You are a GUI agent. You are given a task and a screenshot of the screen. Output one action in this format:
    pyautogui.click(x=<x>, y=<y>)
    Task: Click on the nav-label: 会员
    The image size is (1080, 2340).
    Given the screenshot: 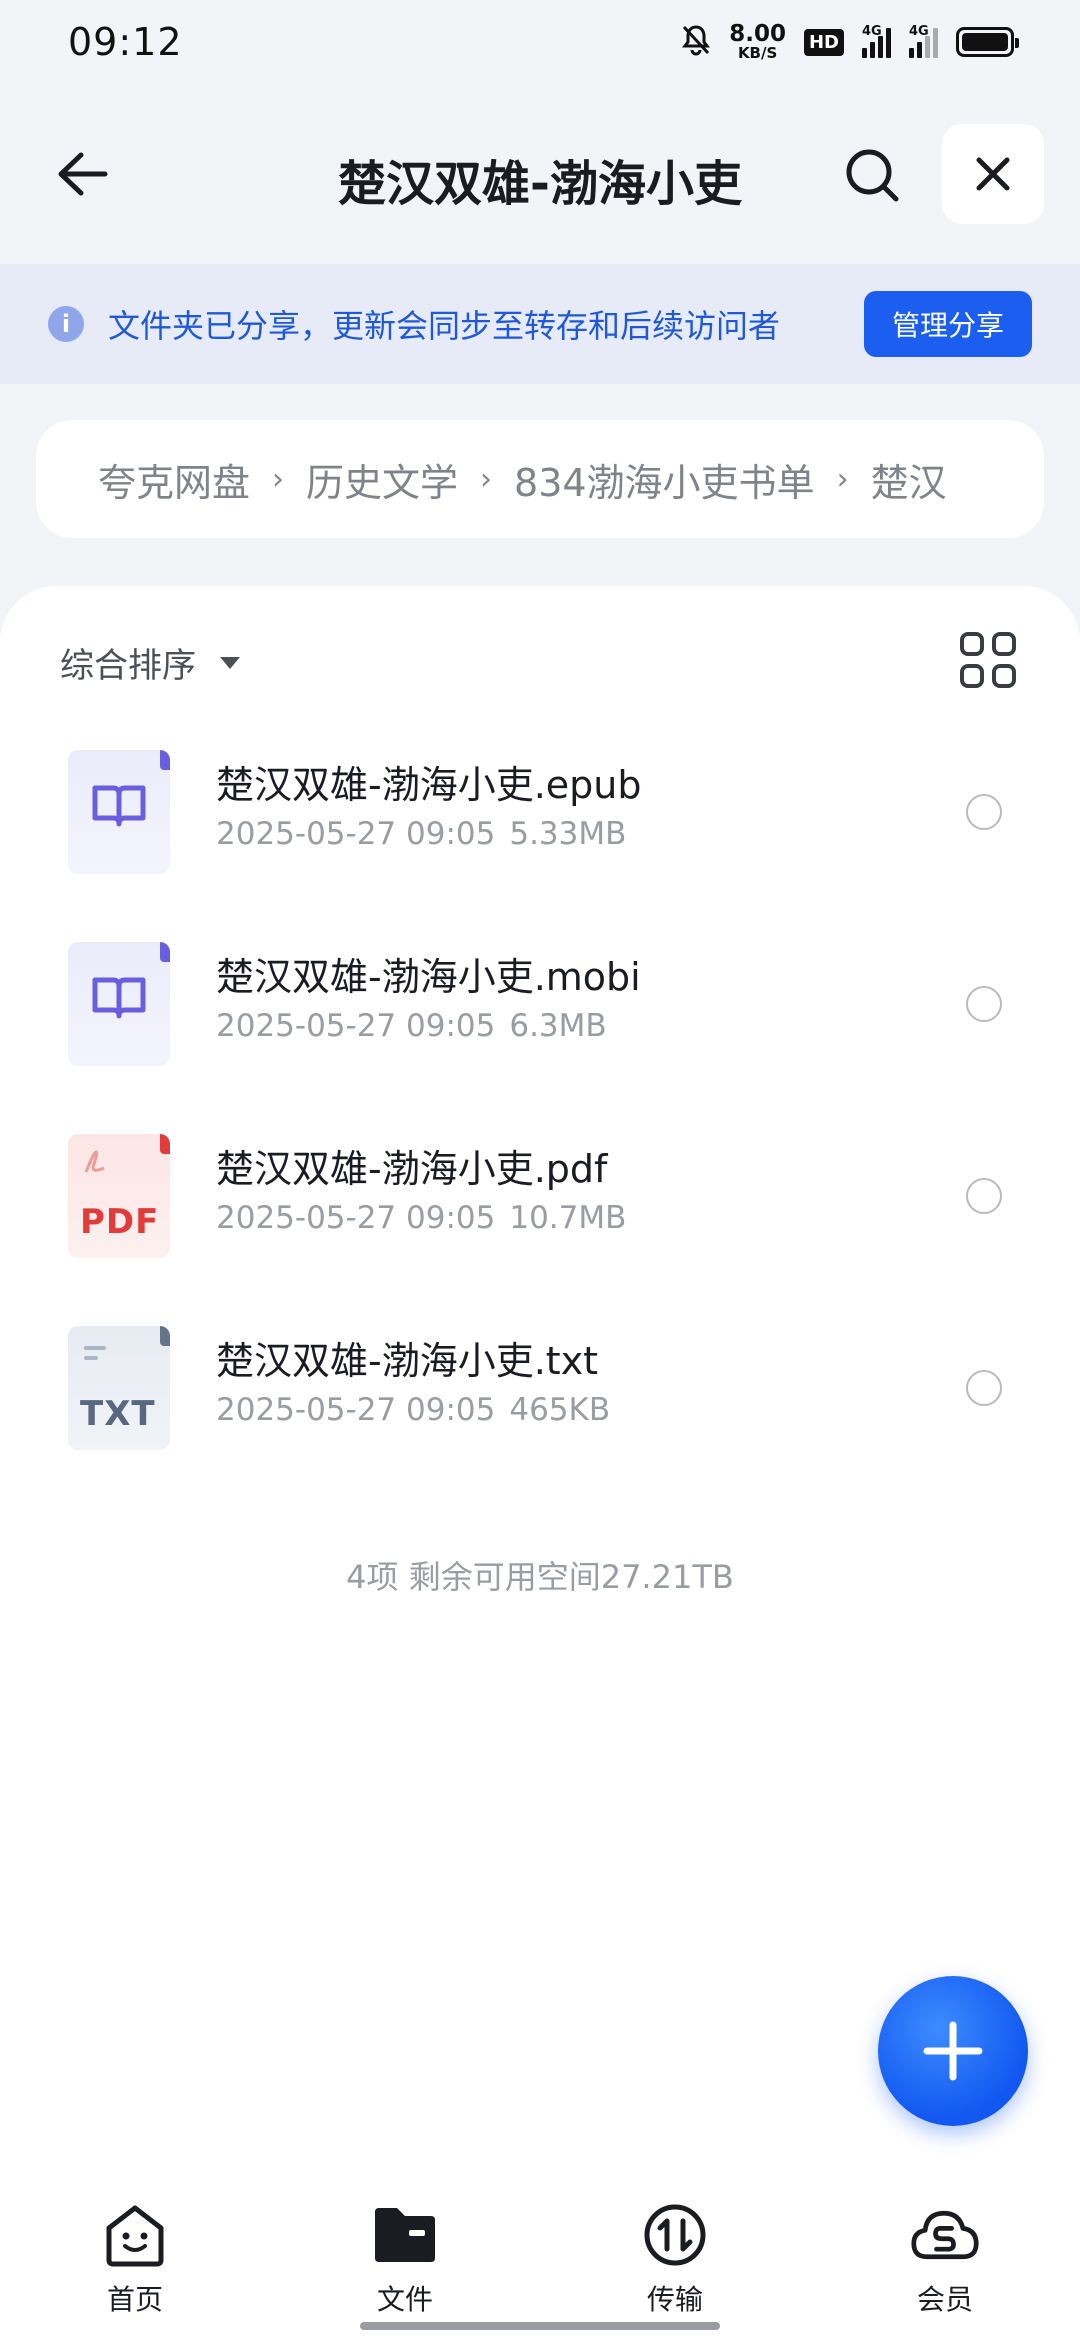 What is the action you would take?
    pyautogui.click(x=944, y=2299)
    